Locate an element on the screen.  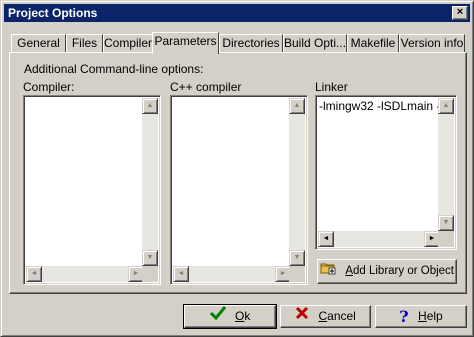
x-icon is located at coordinates (302, 316).